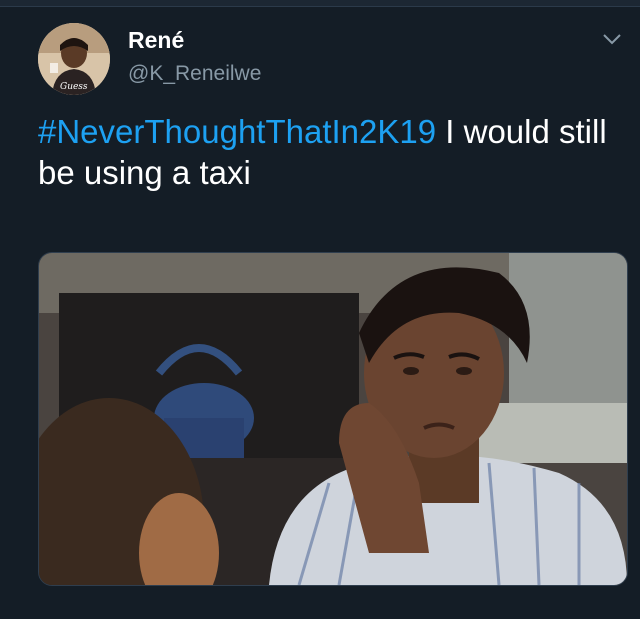  I want to click on hashtag-link: #NeverThoughtThatIn2K19, so click(237, 131).